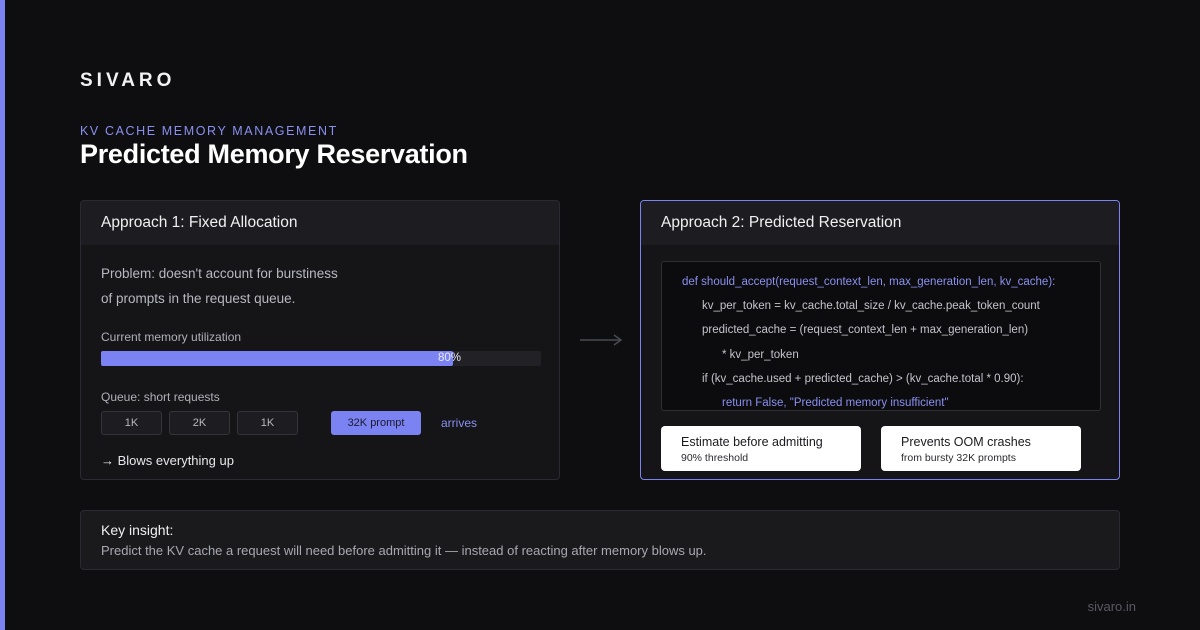  What do you see at coordinates (459, 423) in the screenshot?
I see `arrives-label: arrives` at bounding box center [459, 423].